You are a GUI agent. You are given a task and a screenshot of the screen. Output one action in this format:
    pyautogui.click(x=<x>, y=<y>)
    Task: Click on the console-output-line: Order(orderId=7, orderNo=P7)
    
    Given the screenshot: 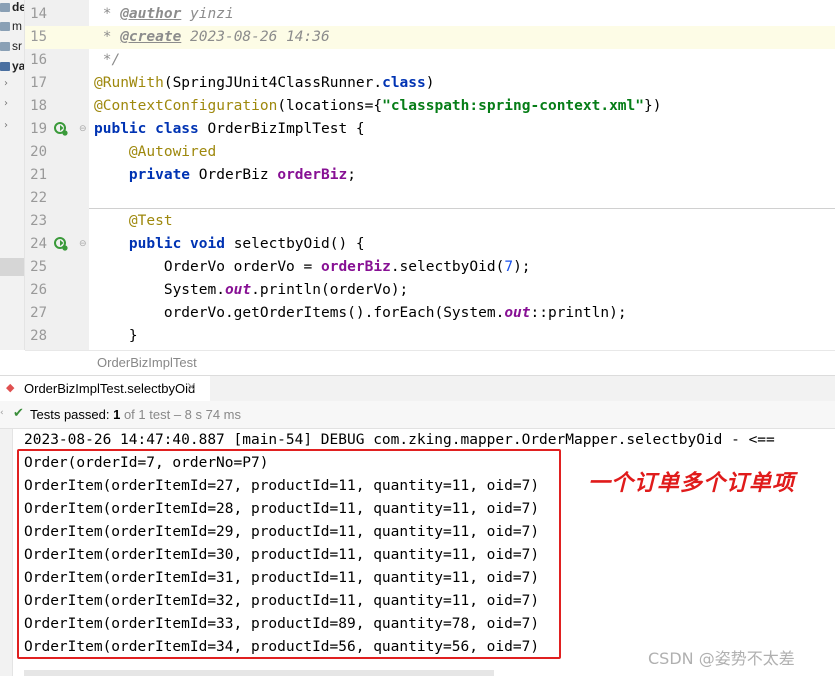 What is the action you would take?
    pyautogui.click(x=146, y=463)
    